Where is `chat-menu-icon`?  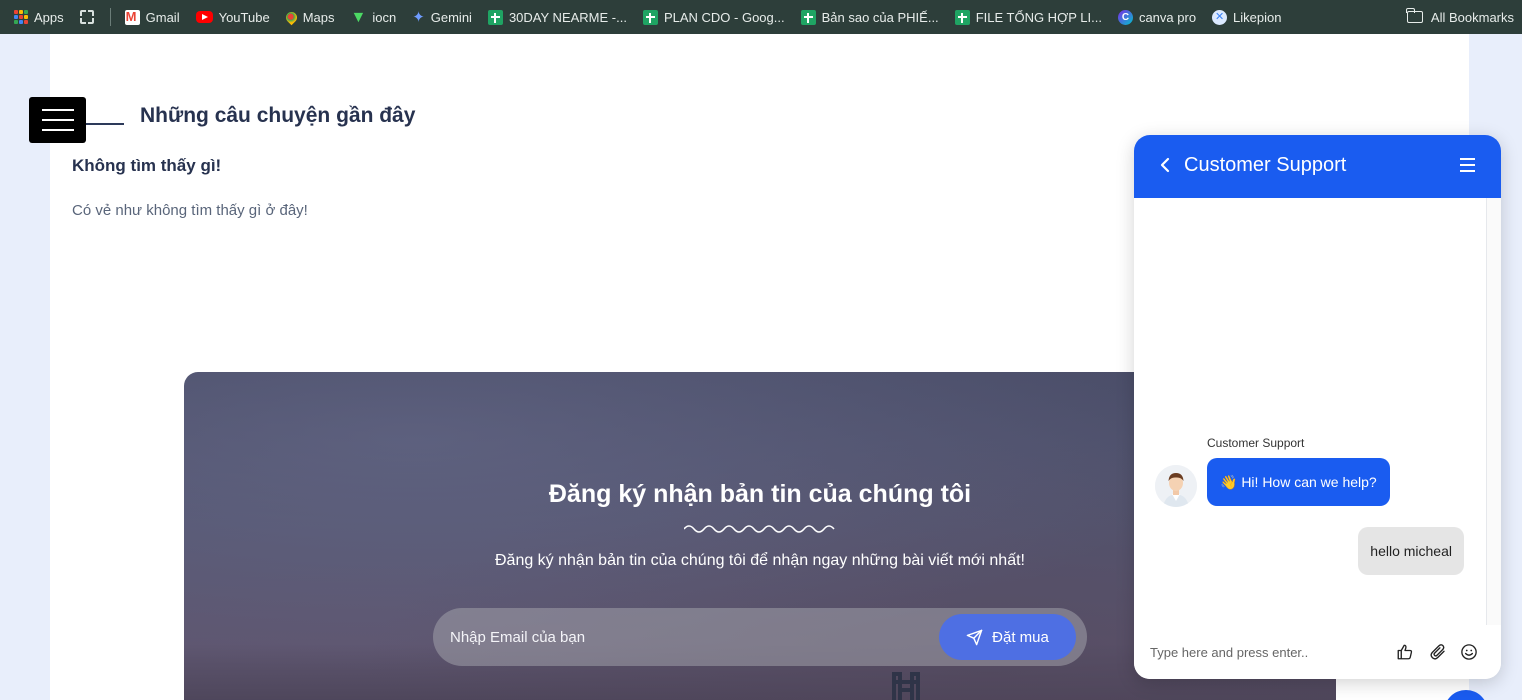 chat-menu-icon is located at coordinates (1467, 167).